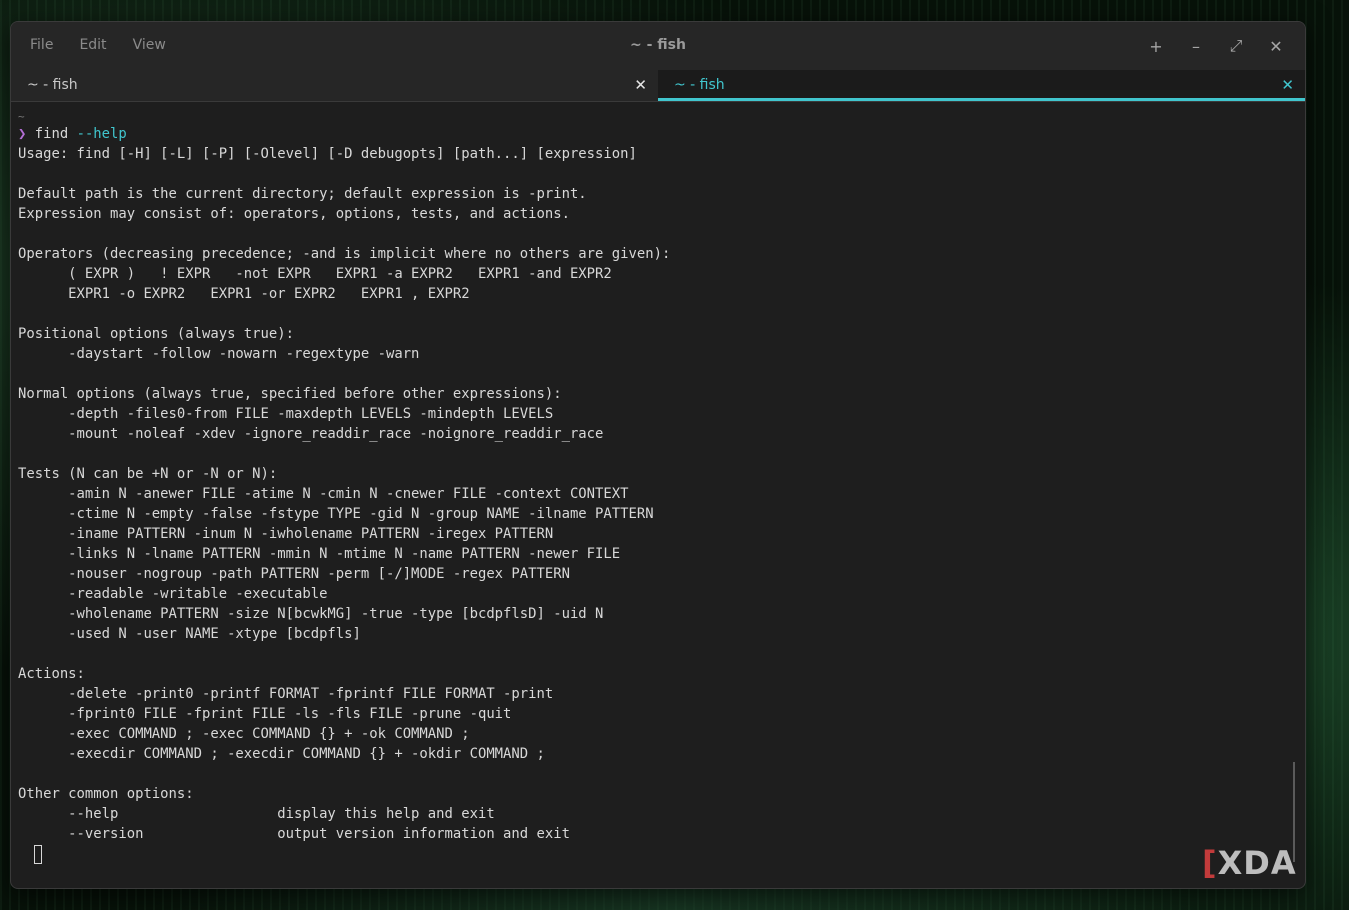  What do you see at coordinates (256, 814) in the screenshot?
I see `output-line: --help display this help and exit` at bounding box center [256, 814].